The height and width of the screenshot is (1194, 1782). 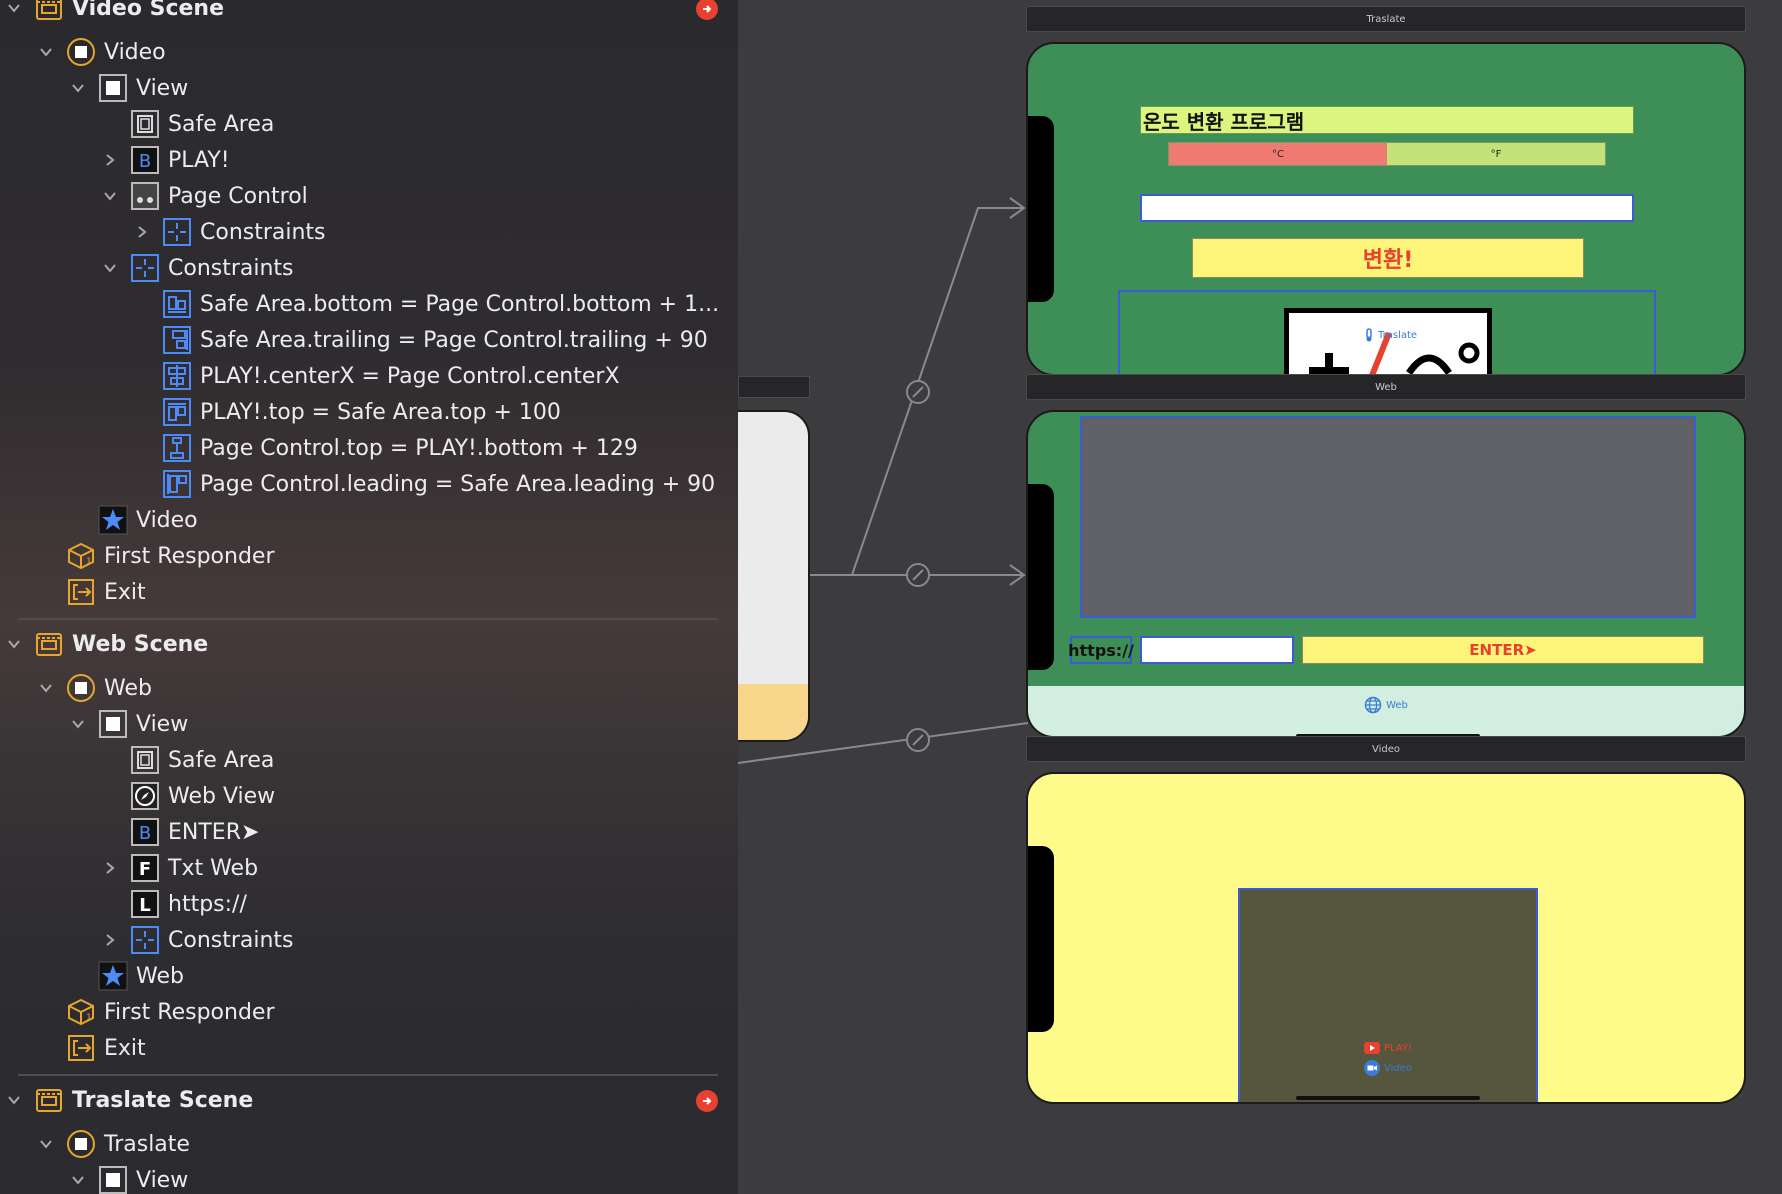 I want to click on play-tab-item: PLAY!, so click(x=1388, y=1048).